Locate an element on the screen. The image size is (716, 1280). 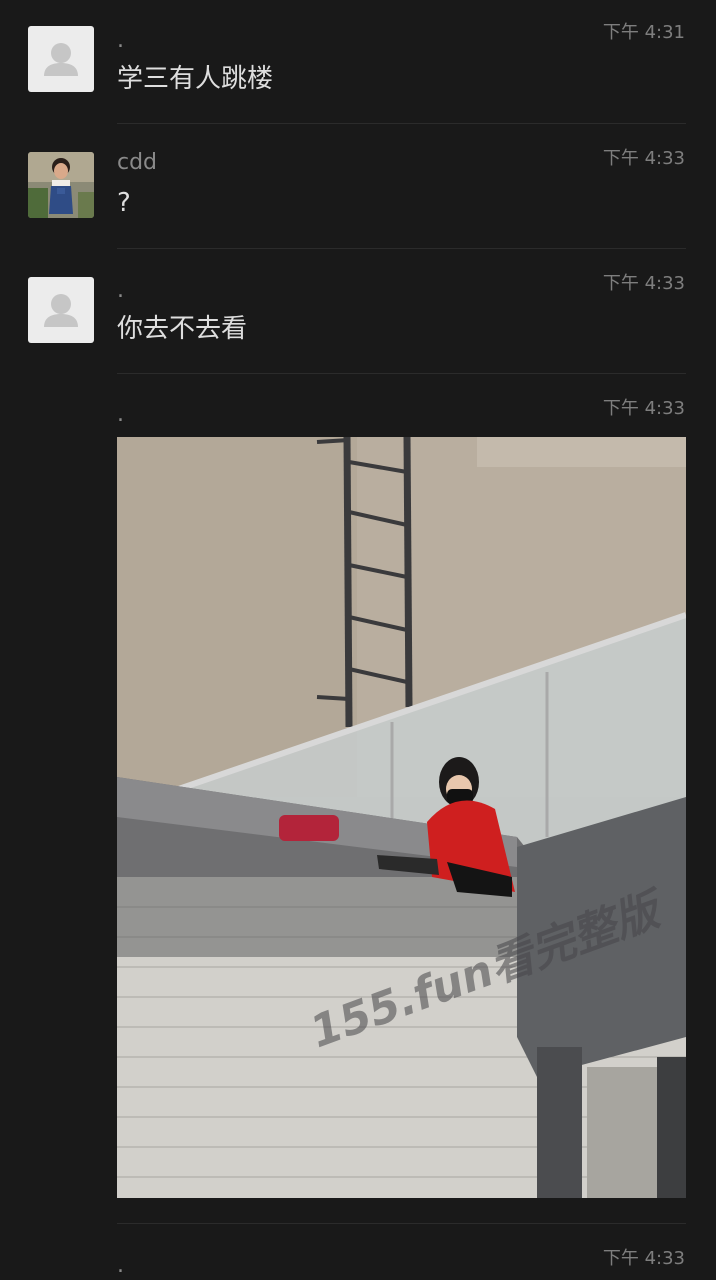
message-text: 你去不去看 is located at coordinates (182, 329).